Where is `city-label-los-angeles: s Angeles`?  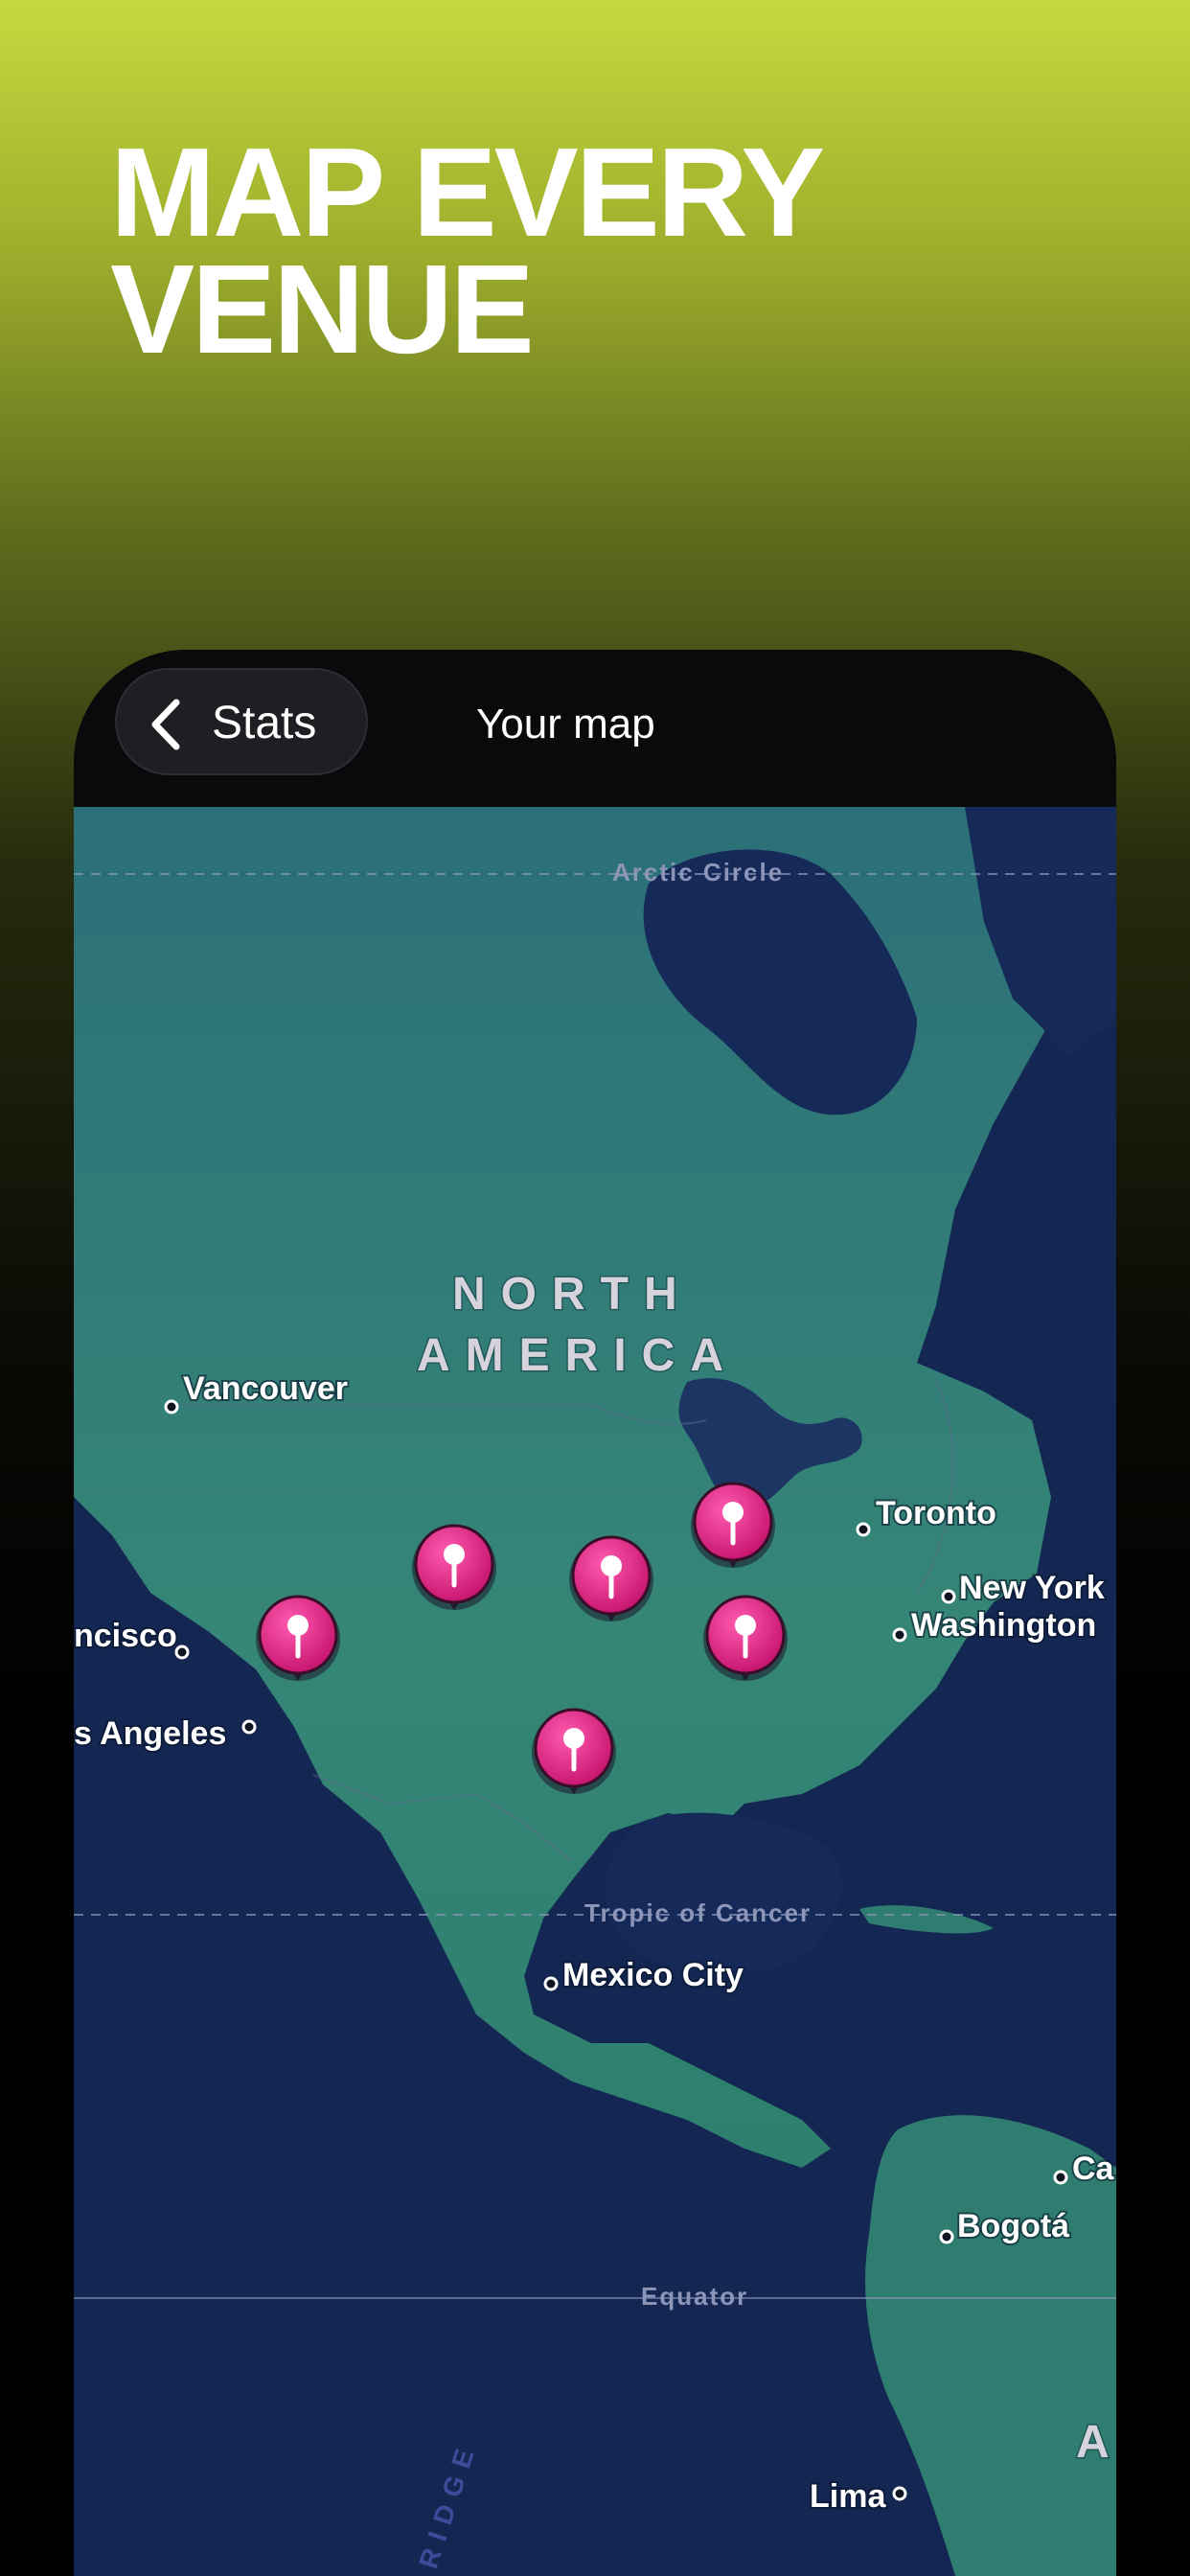 city-label-los-angeles: s Angeles is located at coordinates (150, 1733).